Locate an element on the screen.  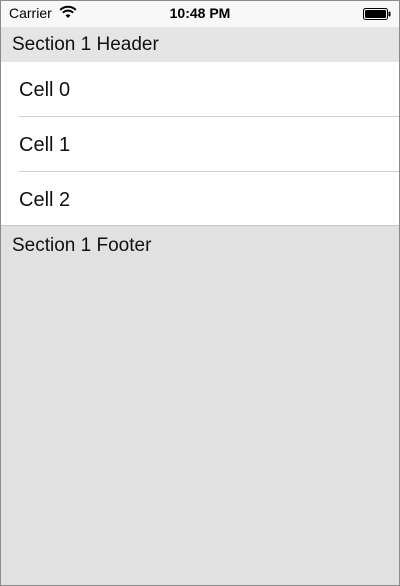
status-time: 10:48 PM is located at coordinates (200, 13).